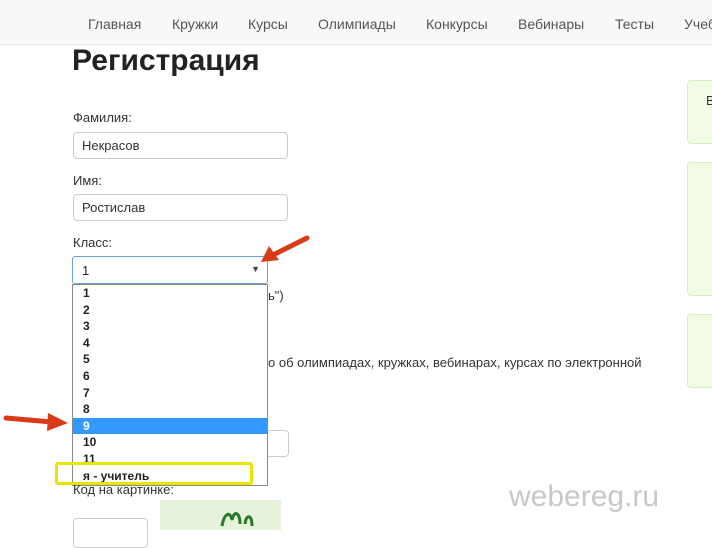 Image resolution: width=712 pixels, height=548 pixels. Describe the element at coordinates (114, 24) in the screenshot. I see `nav-item-home: Главная` at that location.